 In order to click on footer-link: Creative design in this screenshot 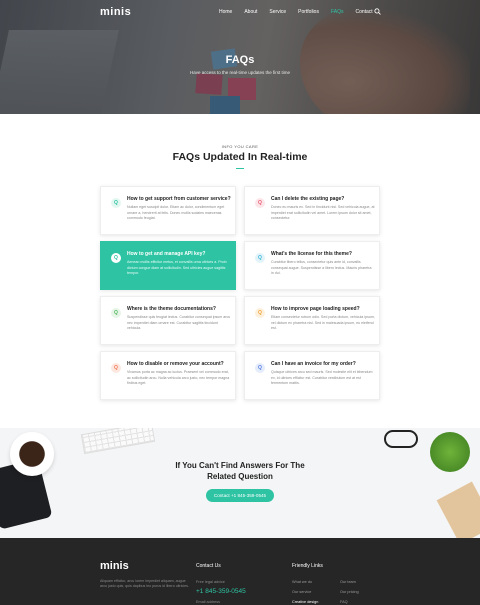, I will do `click(305, 602)`.